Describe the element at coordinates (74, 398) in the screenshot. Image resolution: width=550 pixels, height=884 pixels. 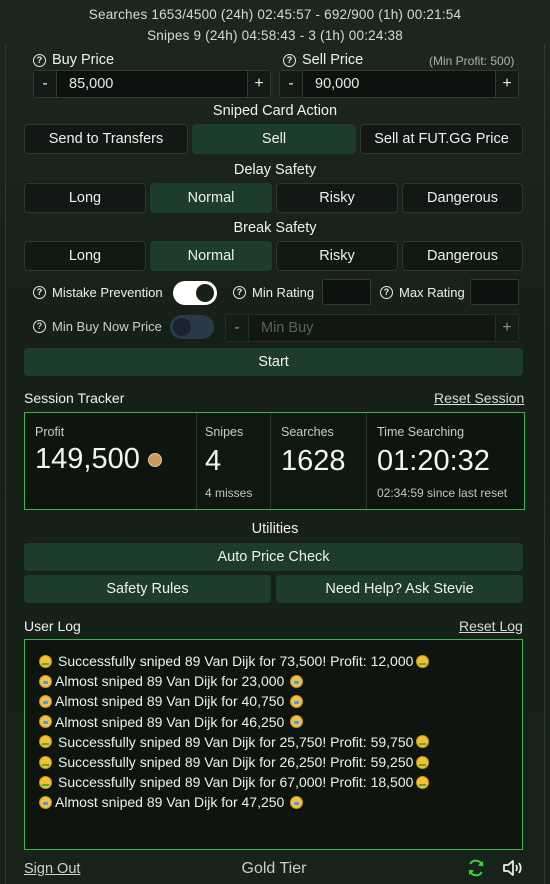
I see `session-tracker-title: Session Tracker` at that location.